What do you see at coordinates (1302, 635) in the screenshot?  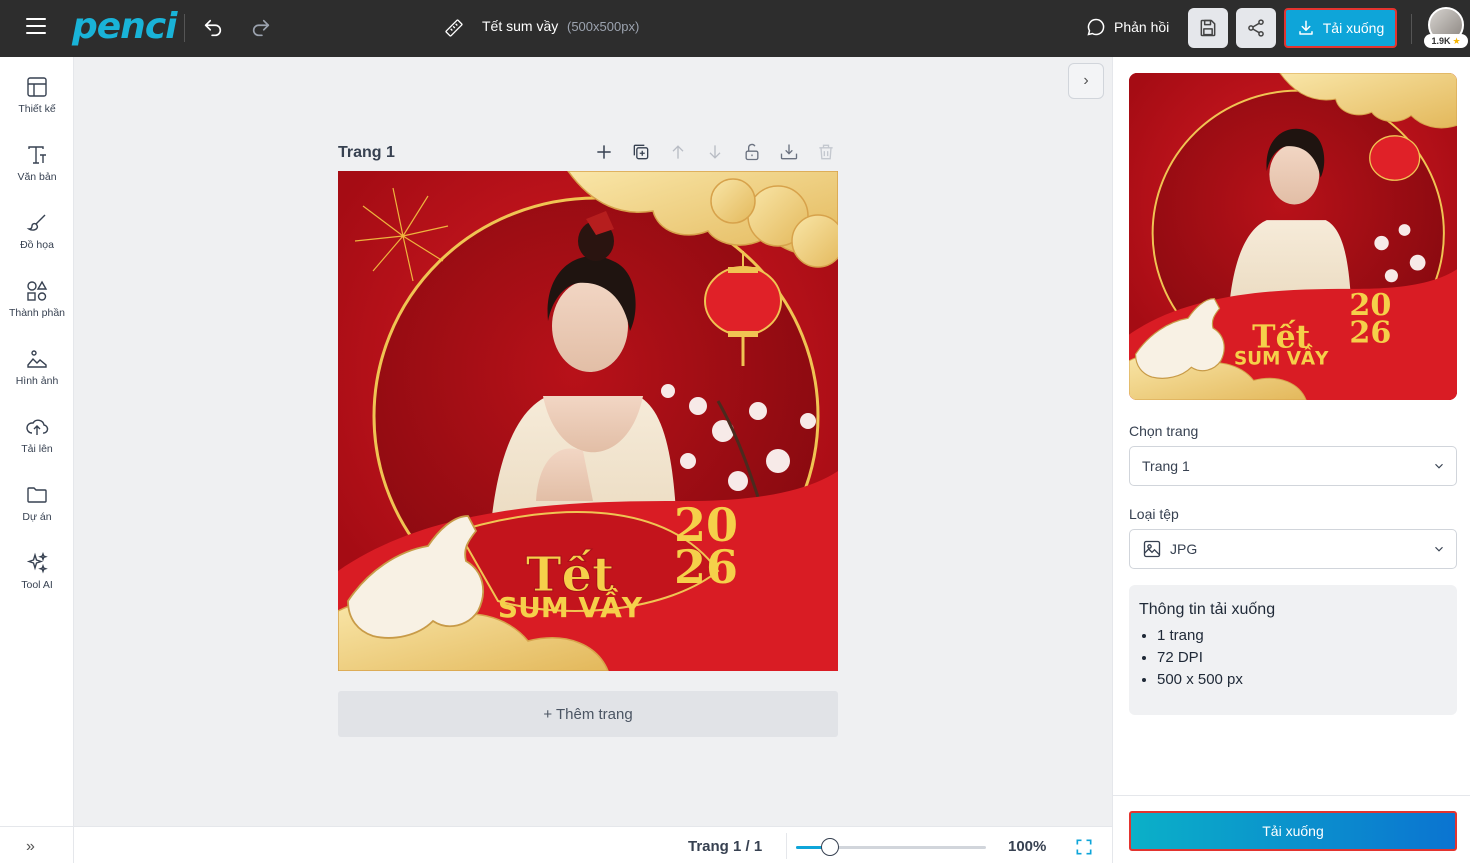 I see `list-item: 1 trang` at bounding box center [1302, 635].